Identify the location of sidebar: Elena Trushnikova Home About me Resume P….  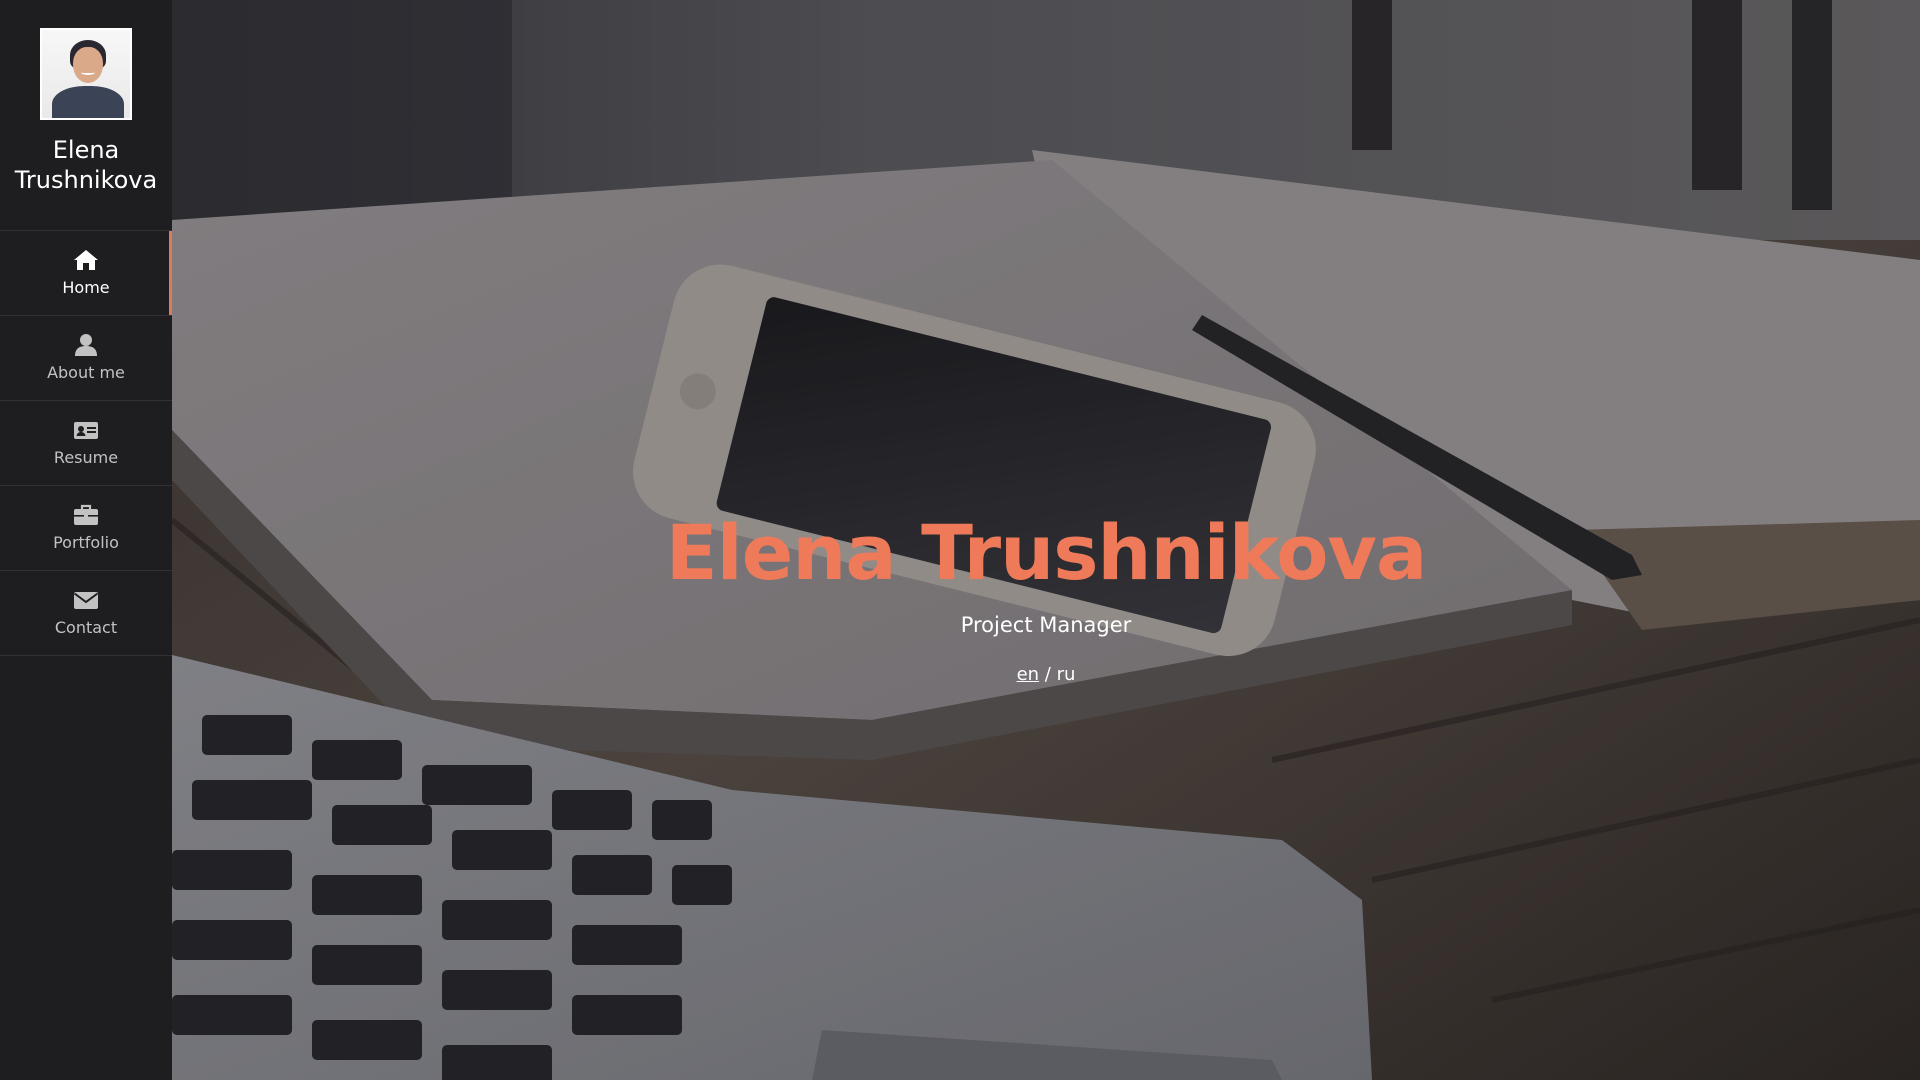
(86, 540).